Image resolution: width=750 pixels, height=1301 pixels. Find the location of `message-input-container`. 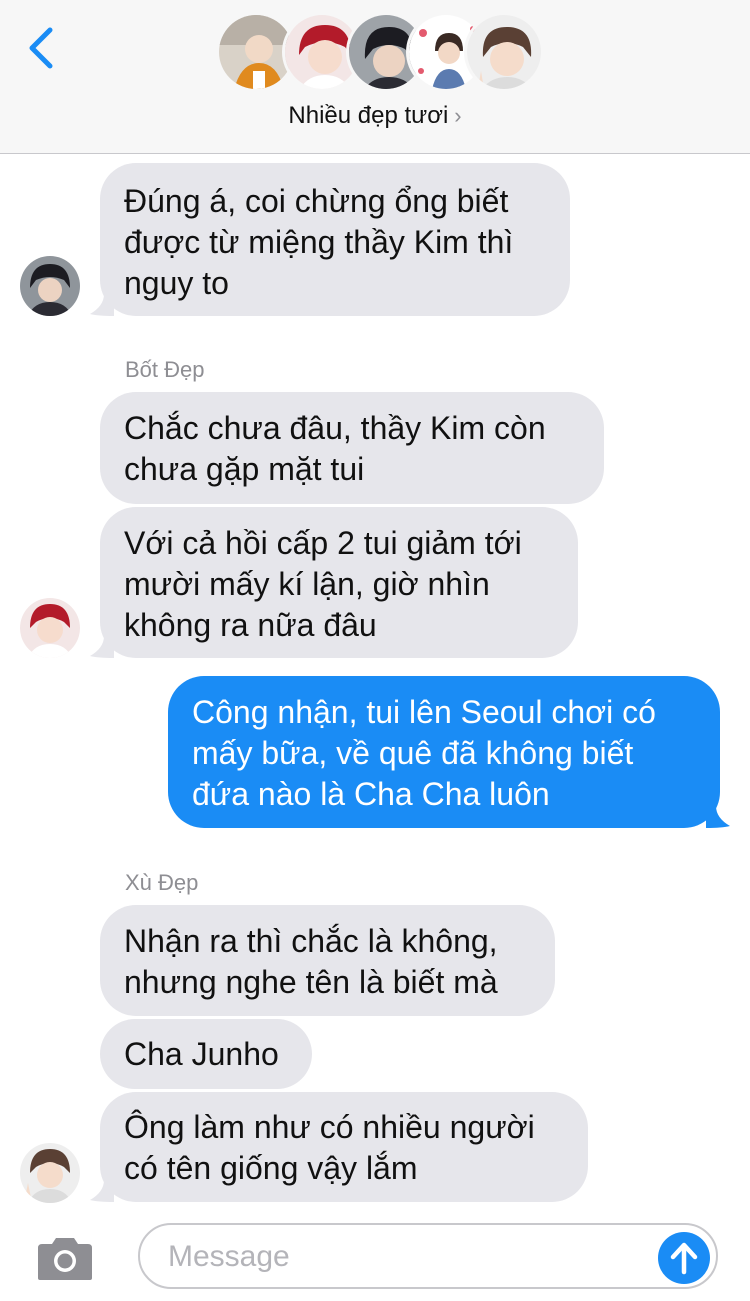

message-input-container is located at coordinates (428, 1256).